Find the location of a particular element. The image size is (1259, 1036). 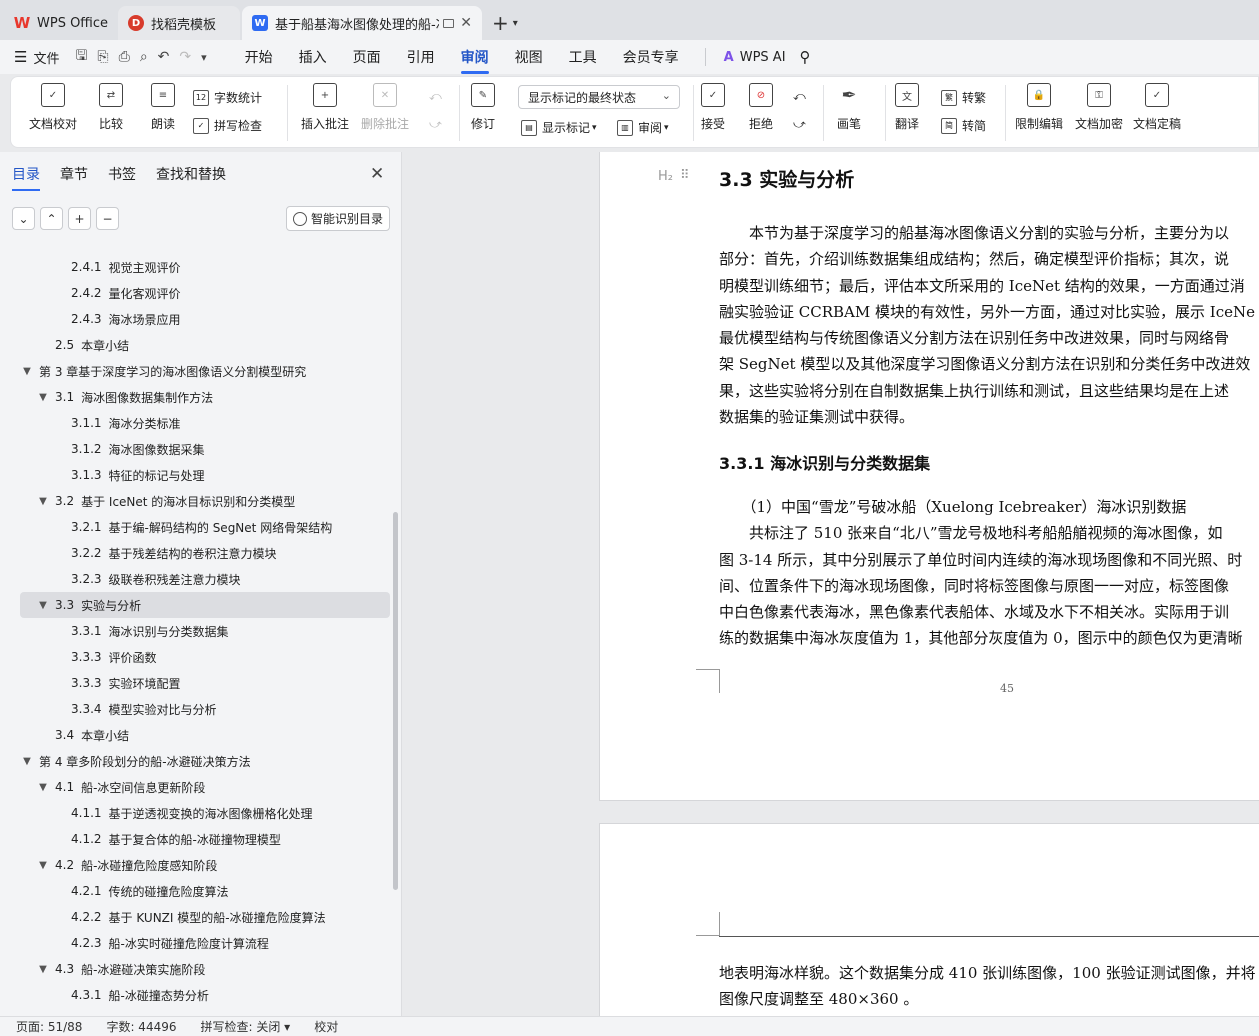

expand-down-button: ⌄ is located at coordinates (23, 218).